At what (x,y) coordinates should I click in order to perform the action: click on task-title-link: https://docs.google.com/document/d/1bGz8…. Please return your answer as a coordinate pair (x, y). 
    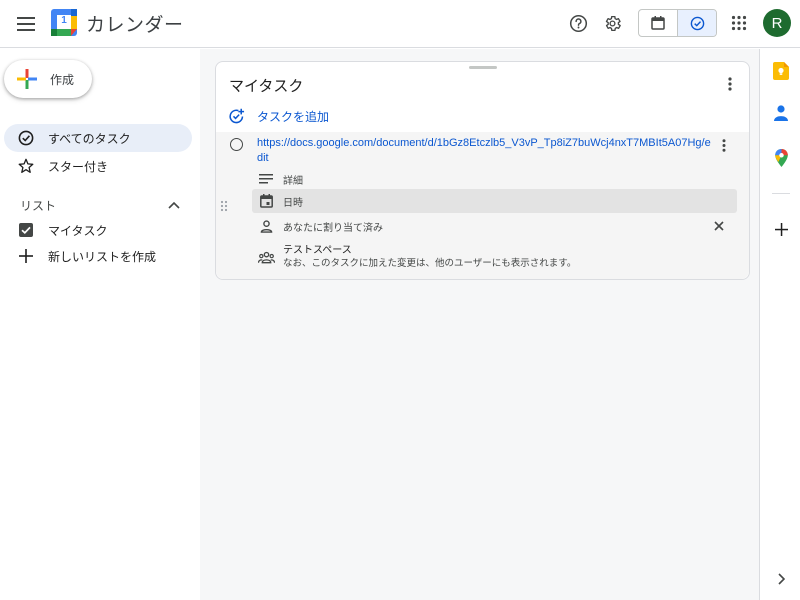
    Looking at the image, I should click on (484, 151).